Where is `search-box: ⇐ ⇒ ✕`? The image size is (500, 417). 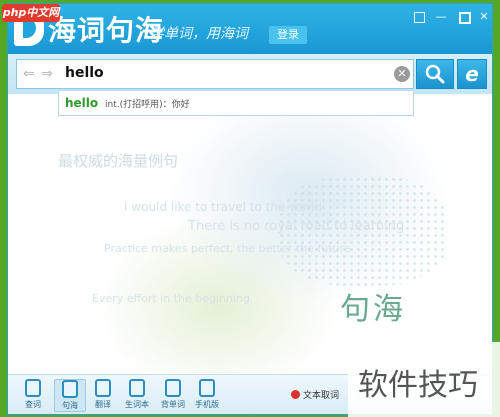 search-box: ⇐ ⇒ ✕ is located at coordinates (215, 74).